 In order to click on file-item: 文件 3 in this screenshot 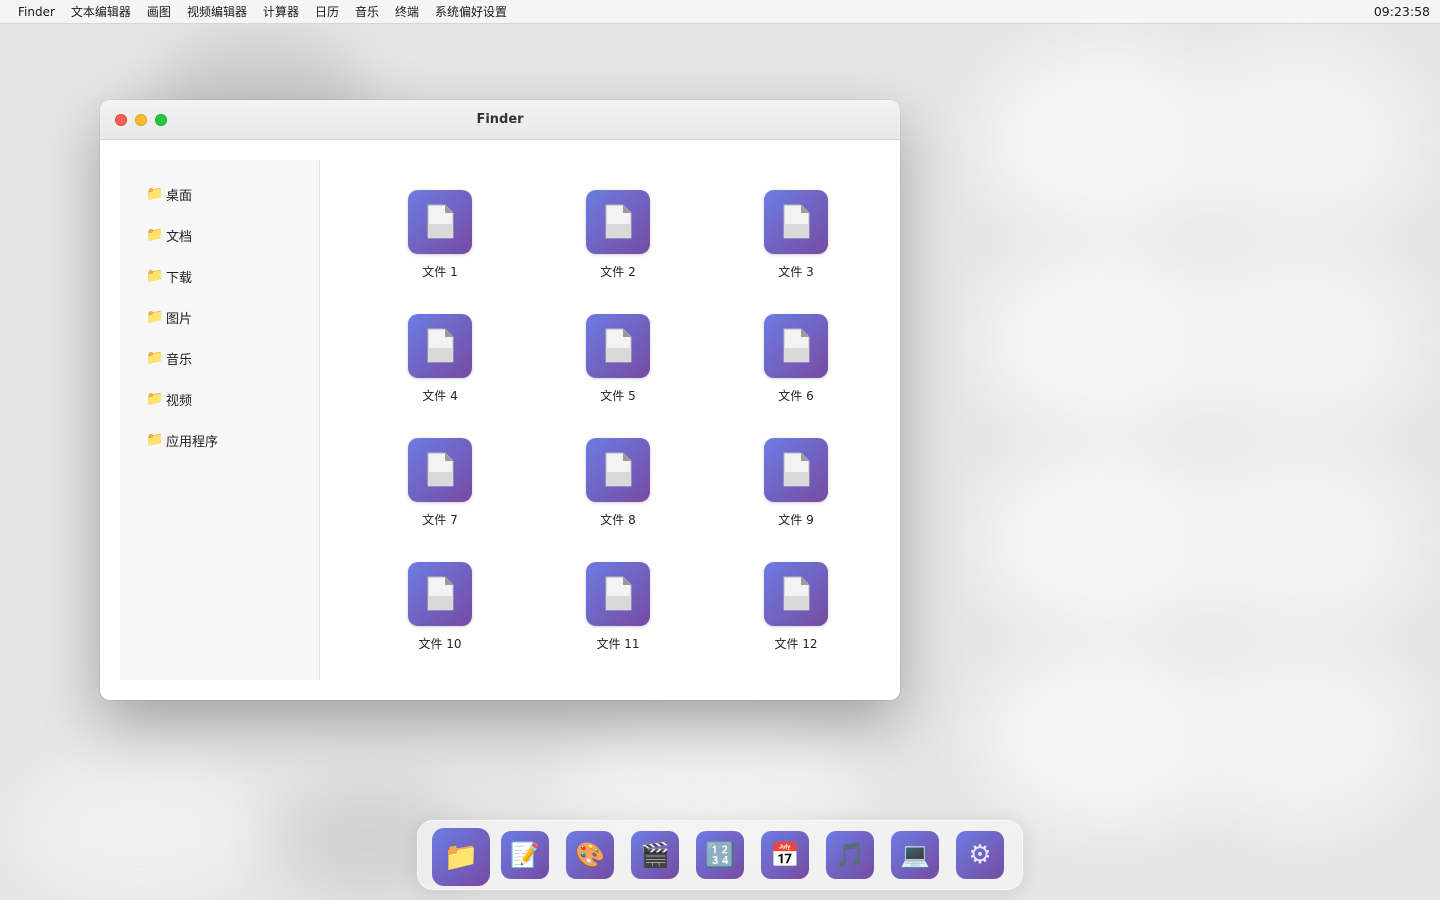, I will do `click(796, 240)`.